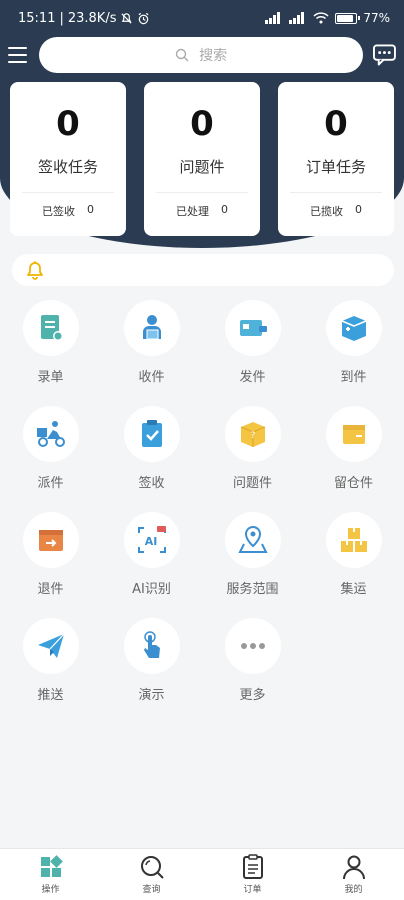 The image size is (404, 900). Describe the element at coordinates (252, 666) in the screenshot. I see `grid-item-more: 更多` at that location.